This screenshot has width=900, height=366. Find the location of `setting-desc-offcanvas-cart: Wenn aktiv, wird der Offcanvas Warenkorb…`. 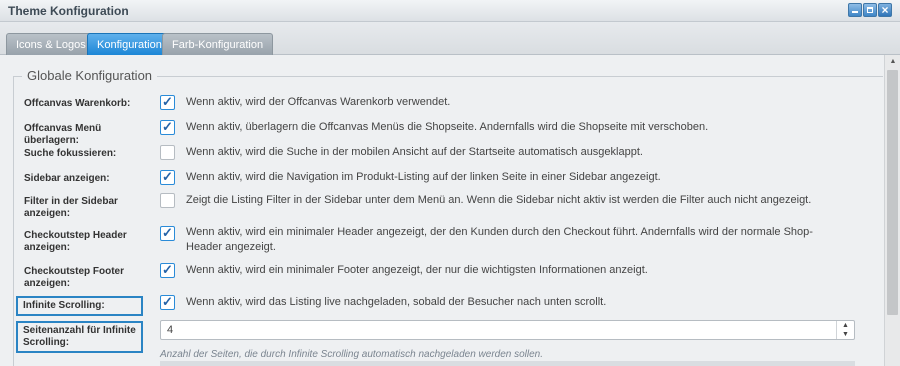

setting-desc-offcanvas-cart: Wenn aktiv, wird der Offcanvas Warenkorb… is located at coordinates (318, 102).